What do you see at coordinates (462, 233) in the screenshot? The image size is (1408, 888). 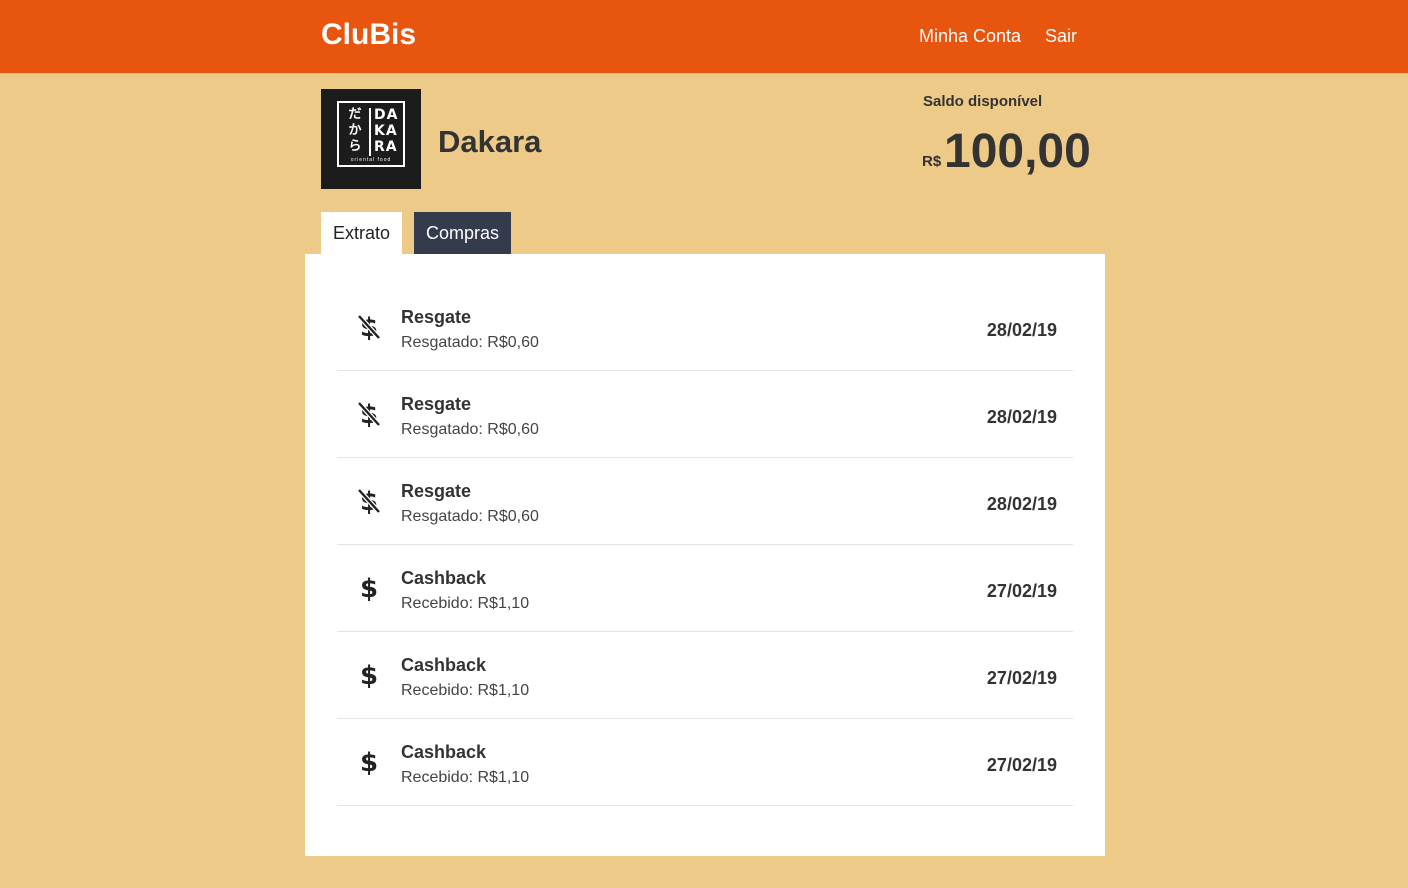 I see `tab-compras: Compras` at bounding box center [462, 233].